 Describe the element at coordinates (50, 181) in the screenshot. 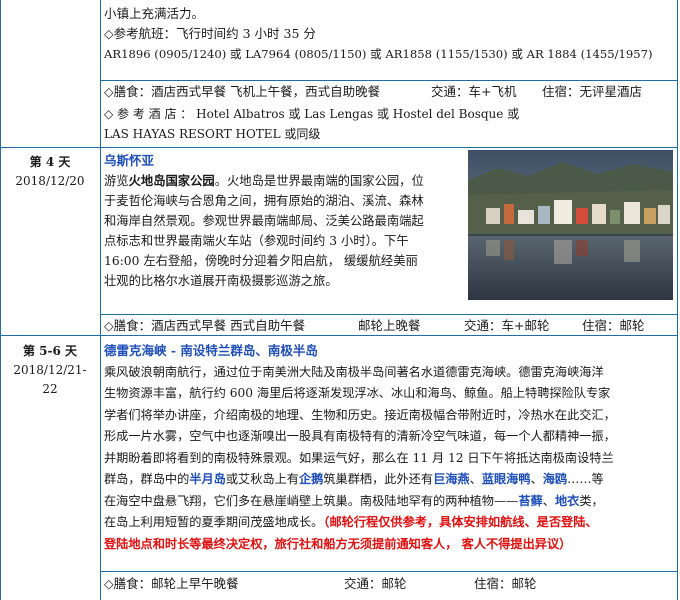

I see `day-date: 2018/12/20` at that location.